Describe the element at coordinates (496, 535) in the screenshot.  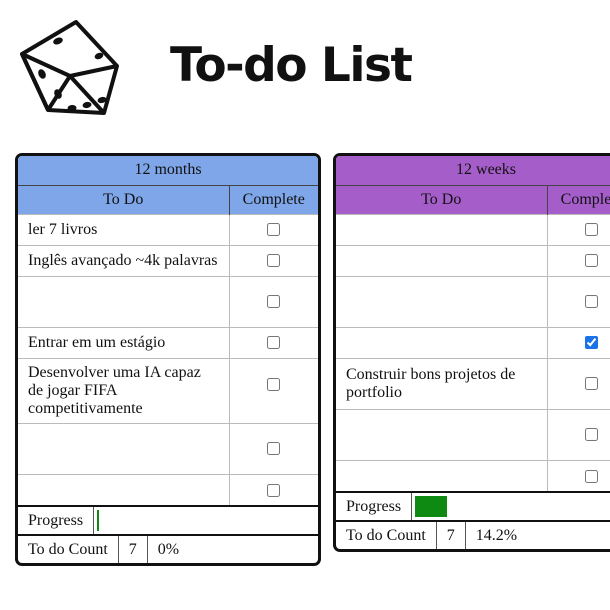
I see `count-percent: 14.2%` at that location.